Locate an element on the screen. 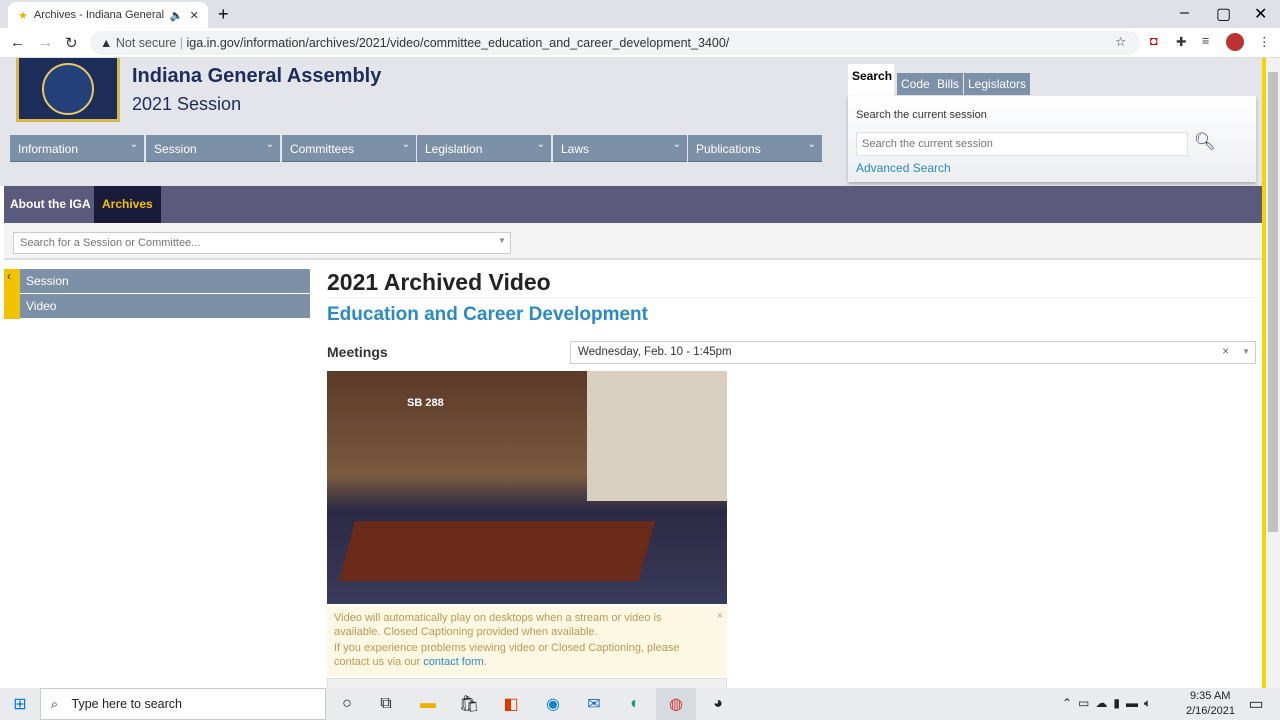 This screenshot has height=720, width=1280. office-icon: ◧ is located at coordinates (511, 704).